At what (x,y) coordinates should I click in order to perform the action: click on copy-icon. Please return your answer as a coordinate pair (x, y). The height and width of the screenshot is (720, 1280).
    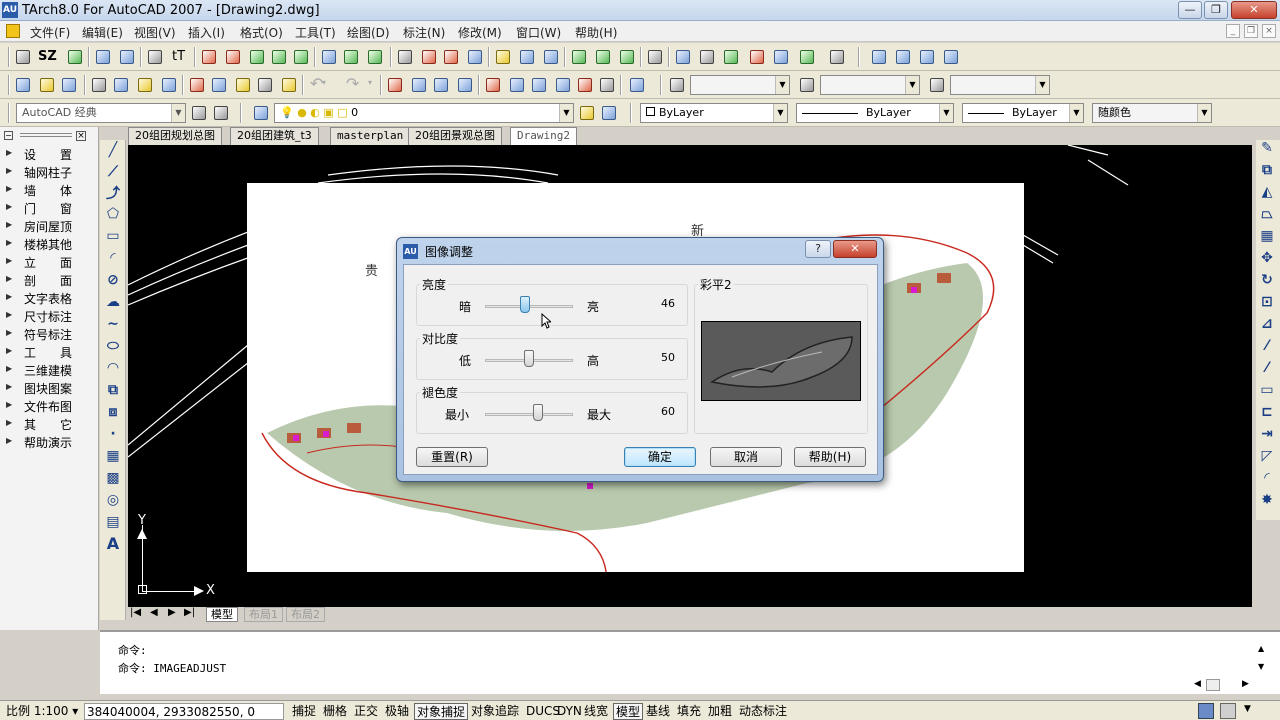
    Looking at the image, I should click on (219, 85).